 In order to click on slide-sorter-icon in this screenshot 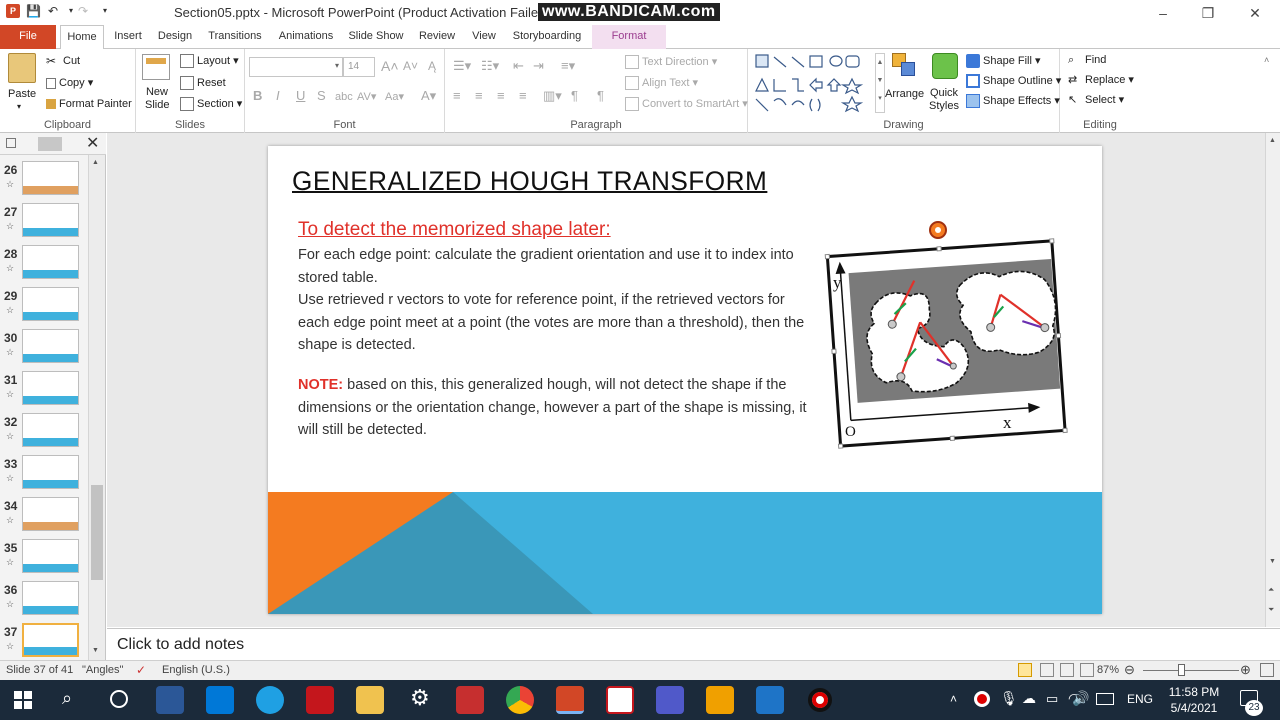, I will do `click(1047, 670)`.